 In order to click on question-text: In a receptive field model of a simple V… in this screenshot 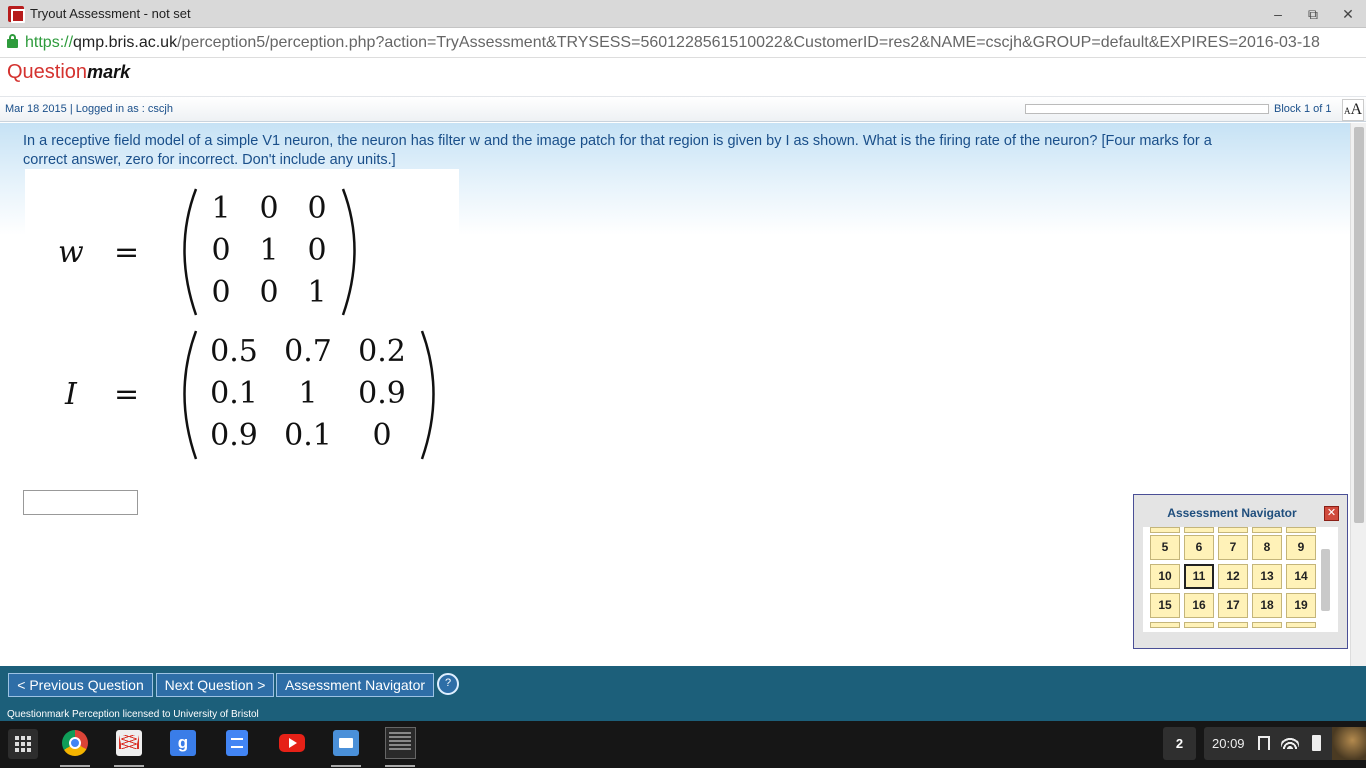, I will do `click(617, 150)`.